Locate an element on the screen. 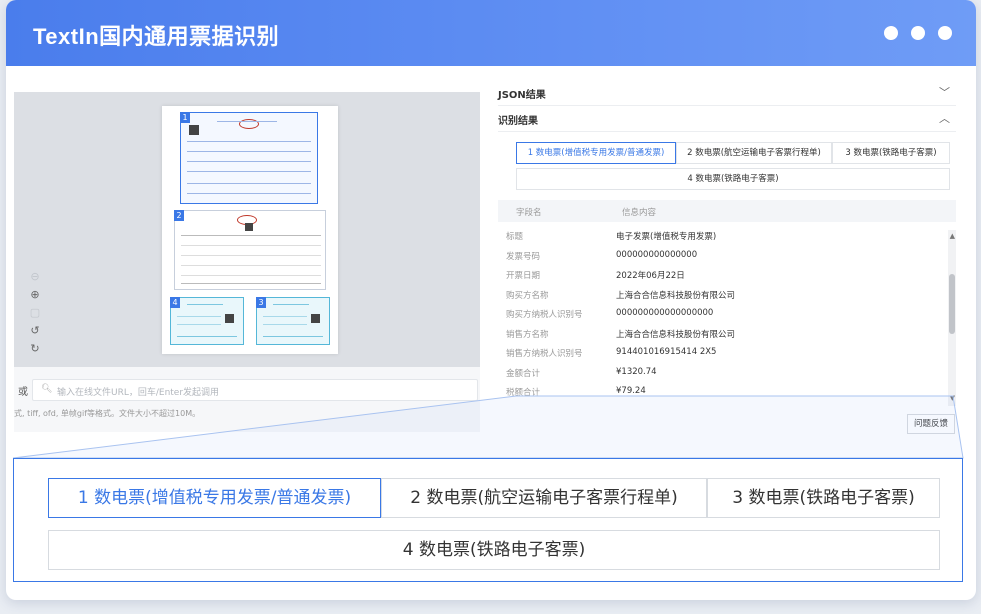  chevron-down-icon: ﹀ is located at coordinates (944, 92).